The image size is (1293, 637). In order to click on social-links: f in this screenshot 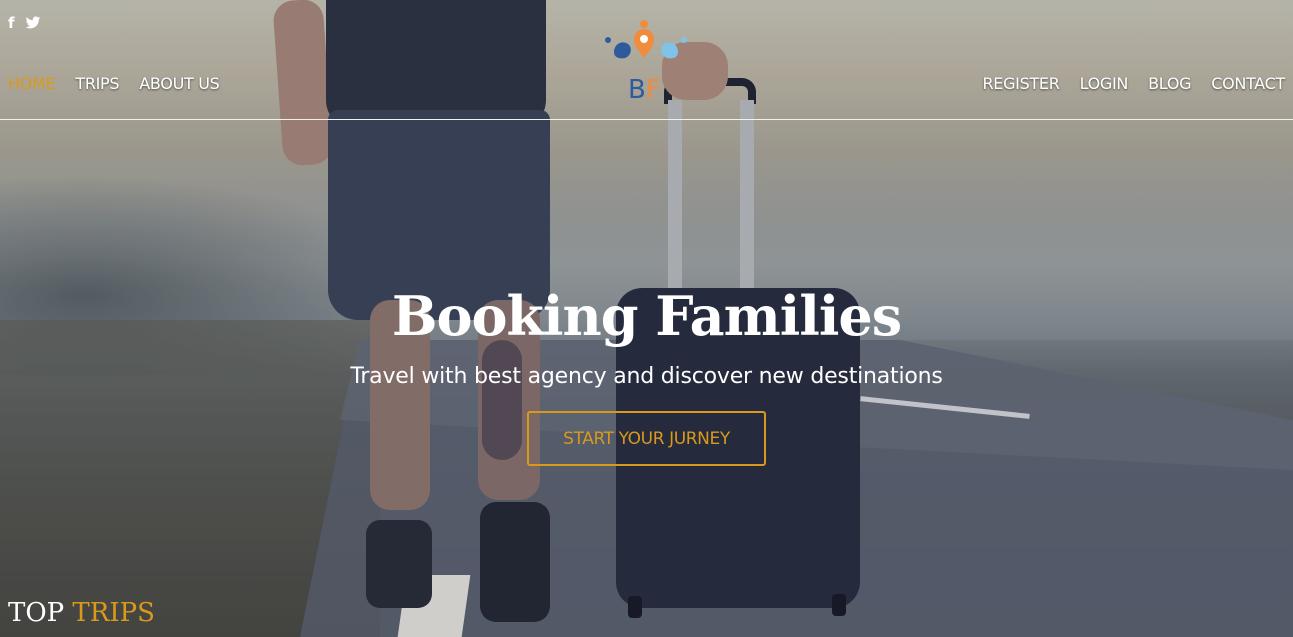, I will do `click(24, 23)`.